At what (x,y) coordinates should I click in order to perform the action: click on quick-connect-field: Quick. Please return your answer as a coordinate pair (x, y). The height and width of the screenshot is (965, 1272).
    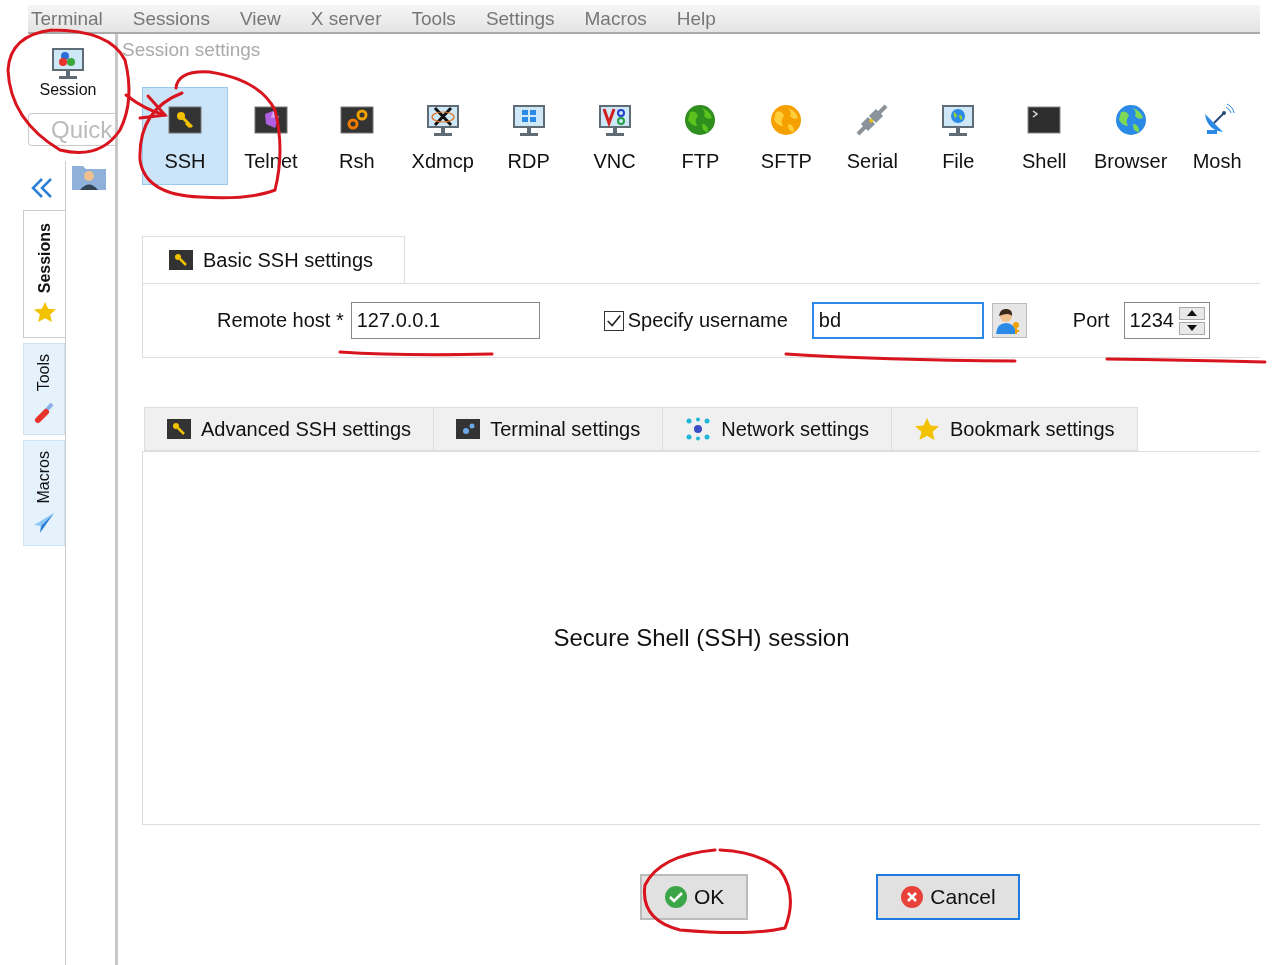
    Looking at the image, I should click on (71, 129).